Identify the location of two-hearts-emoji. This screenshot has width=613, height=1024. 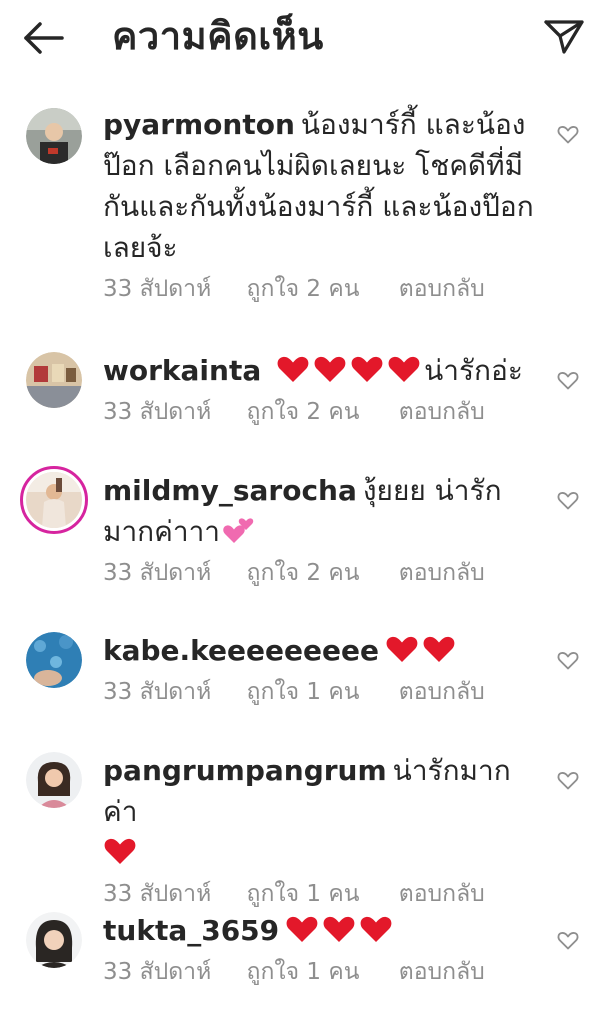
(238, 530).